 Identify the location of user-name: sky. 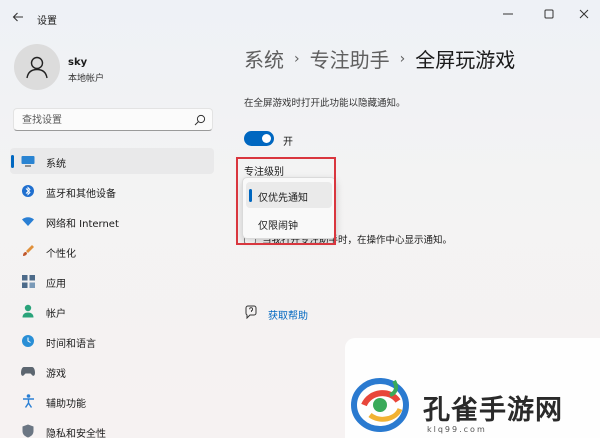
(78, 62).